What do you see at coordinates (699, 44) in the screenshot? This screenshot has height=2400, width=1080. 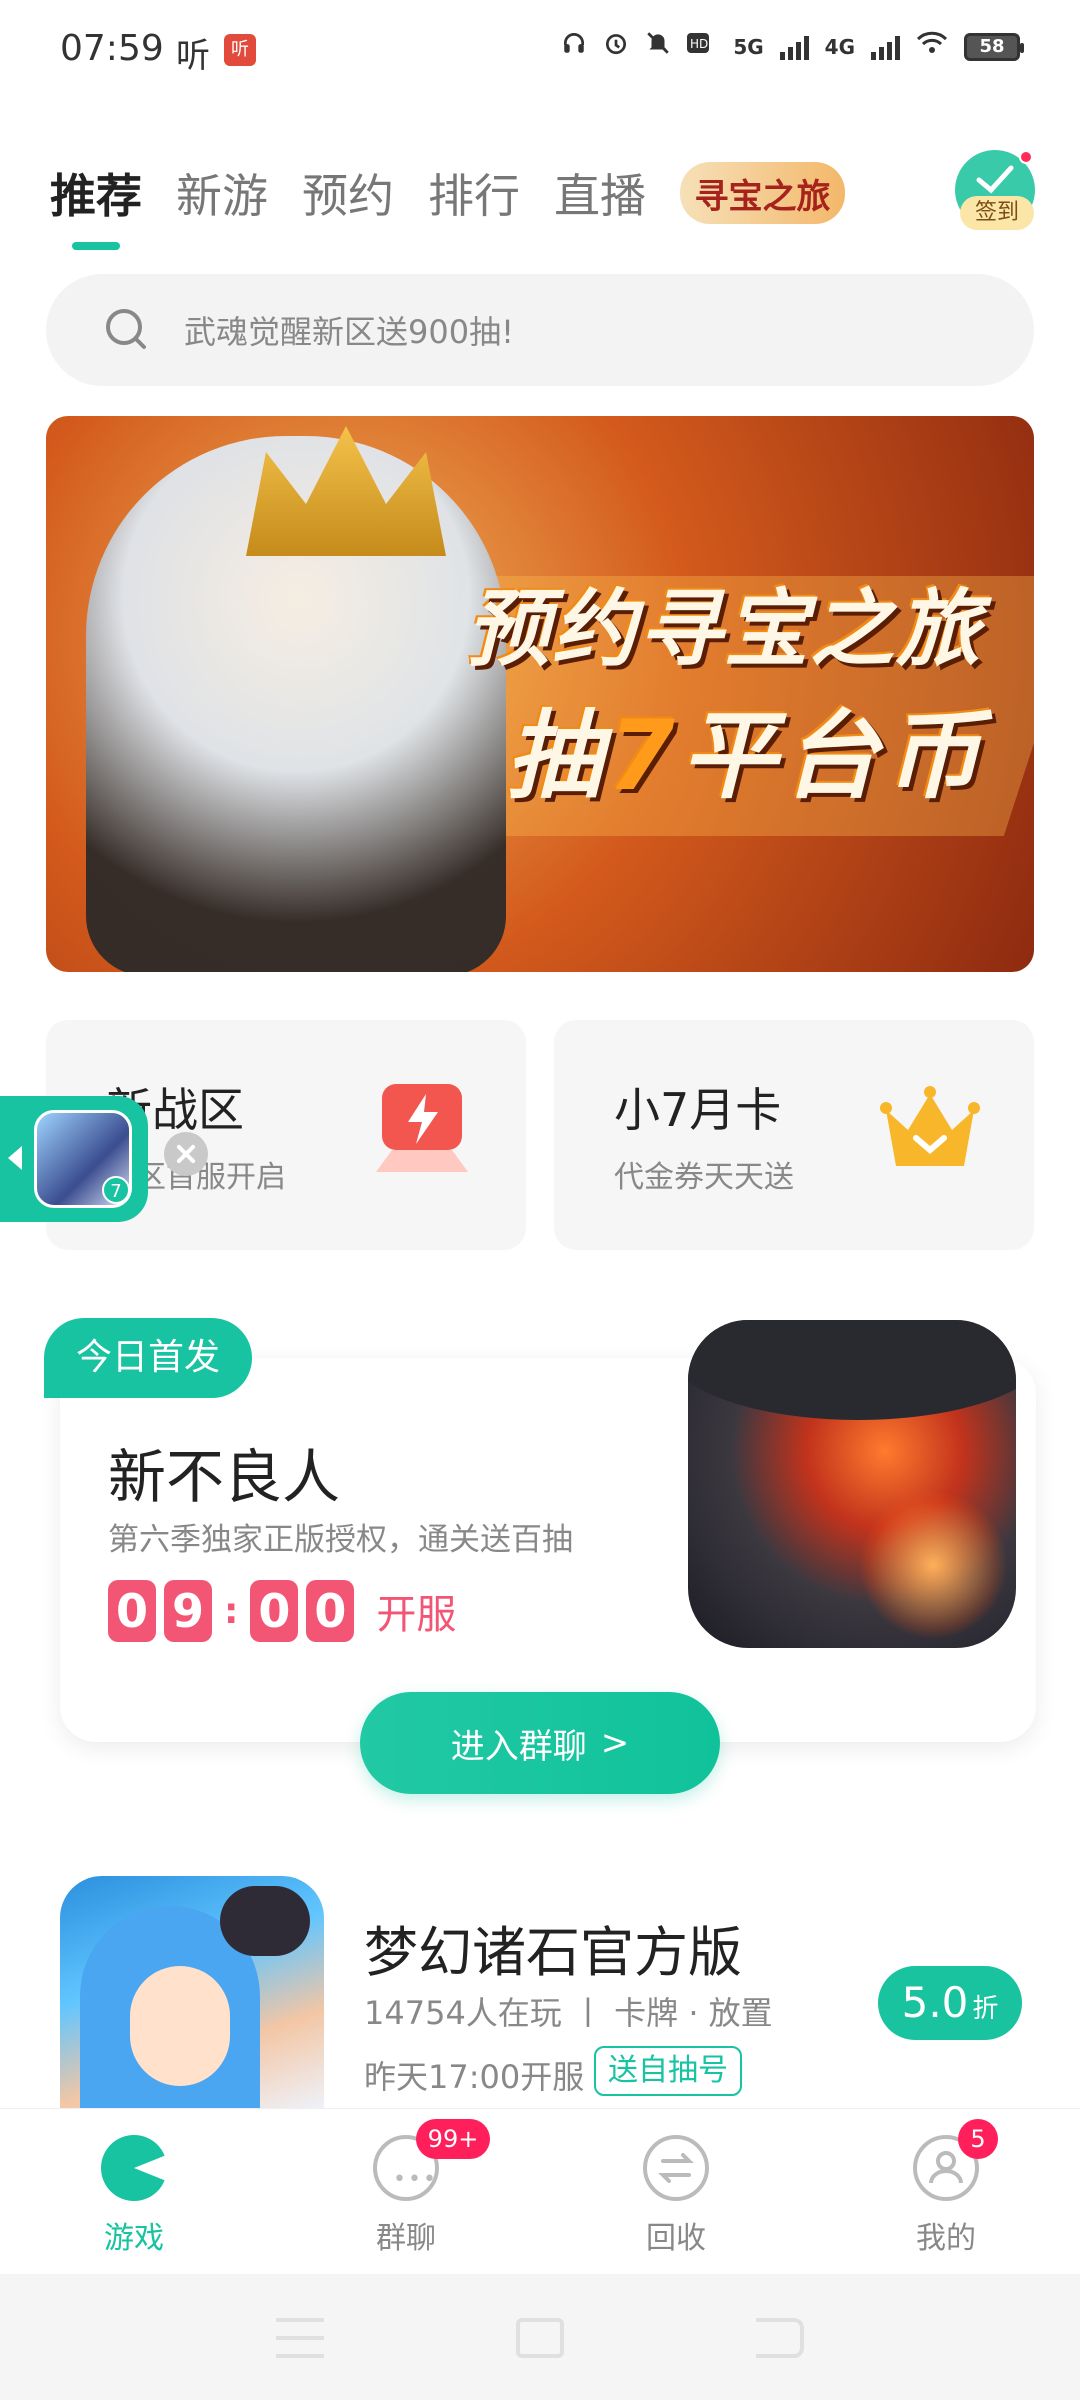 I see `svg-text: HD` at bounding box center [699, 44].